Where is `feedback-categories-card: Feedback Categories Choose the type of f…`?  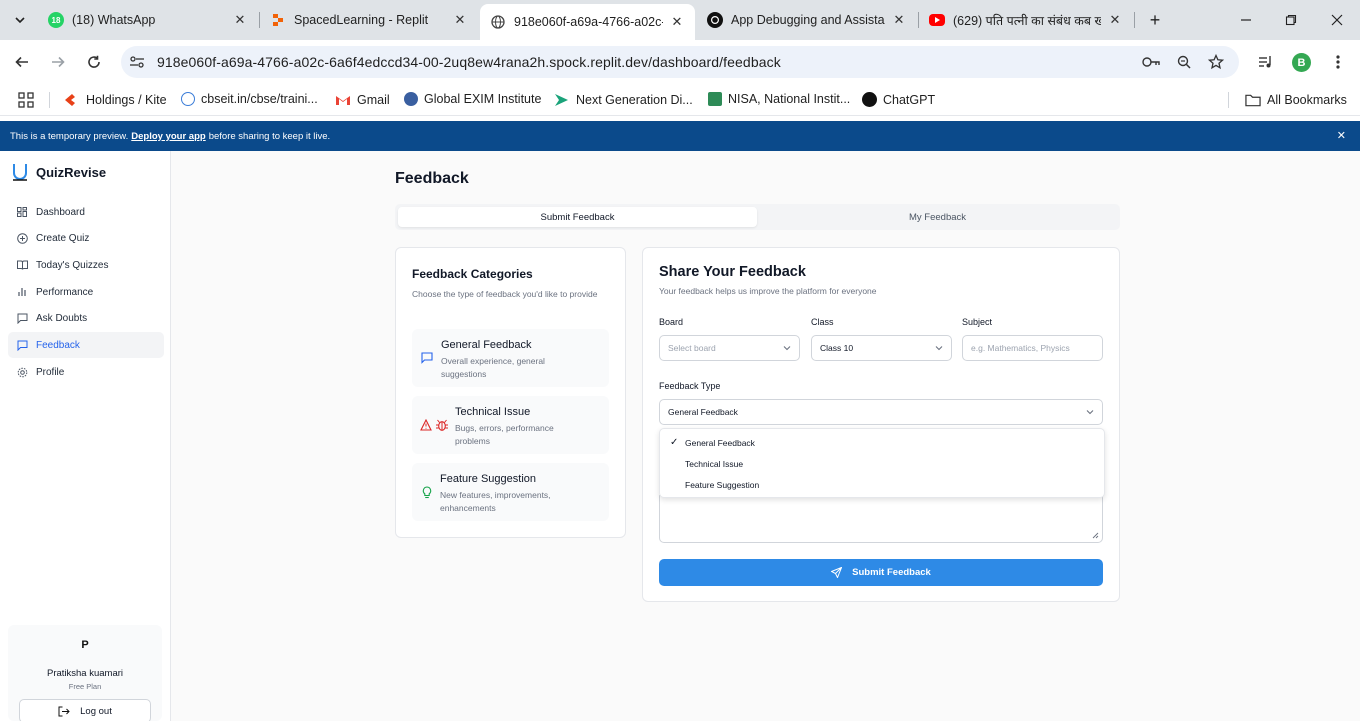
feedback-categories-card: Feedback Categories Choose the type of f… is located at coordinates (510, 392).